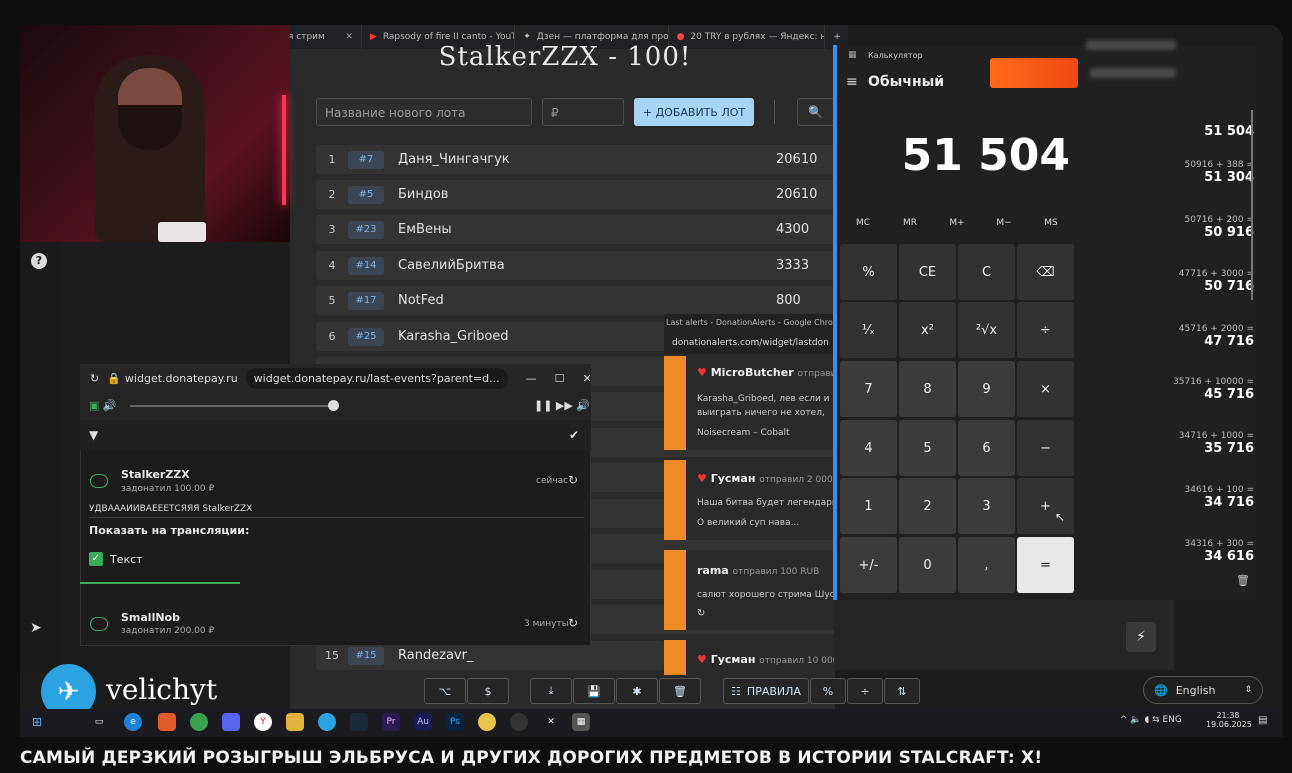  I want to click on history-entry: 34316 + 300 = 34 616, so click(1199, 553).